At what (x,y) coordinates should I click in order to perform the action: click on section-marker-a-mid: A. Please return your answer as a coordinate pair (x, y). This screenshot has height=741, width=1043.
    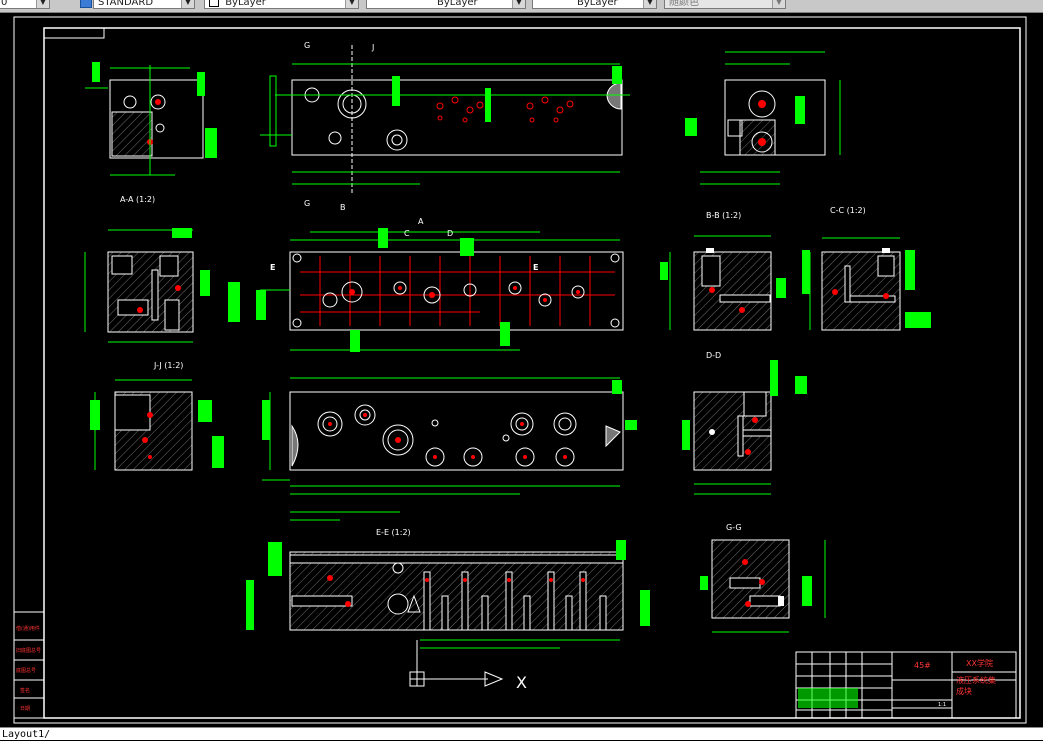
    Looking at the image, I should click on (421, 221).